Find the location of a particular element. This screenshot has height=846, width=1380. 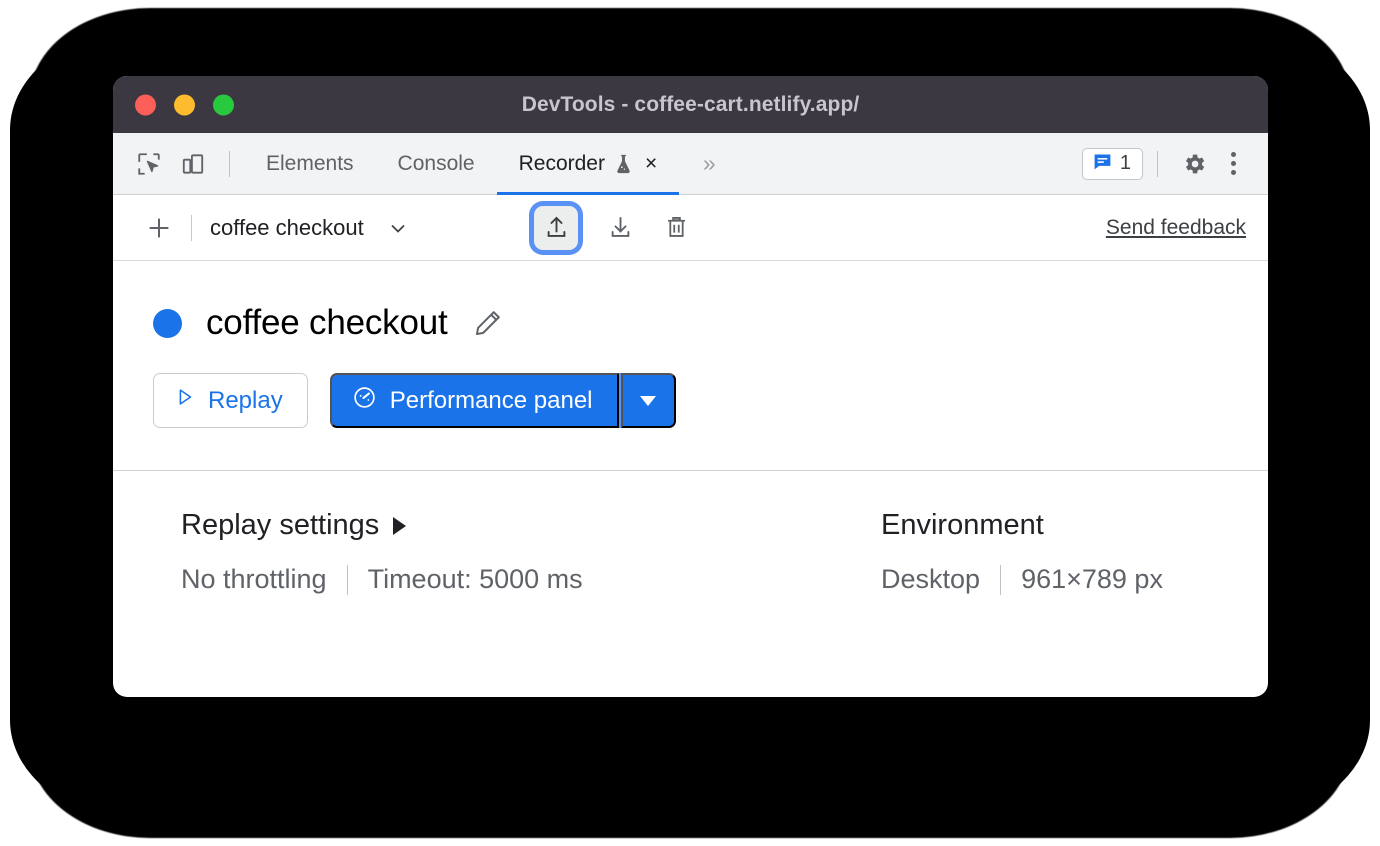

window-titlebar: DevTools - coffee-cart.netlify.app/ is located at coordinates (690, 104).